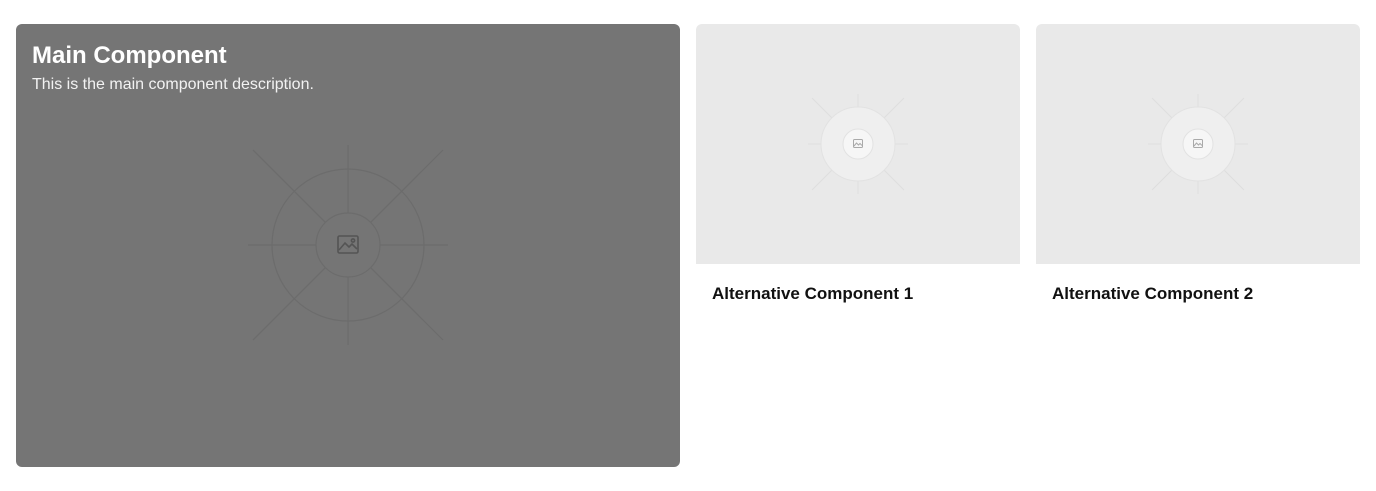  Describe the element at coordinates (129, 55) in the screenshot. I see `main-component-title: Main Component` at that location.